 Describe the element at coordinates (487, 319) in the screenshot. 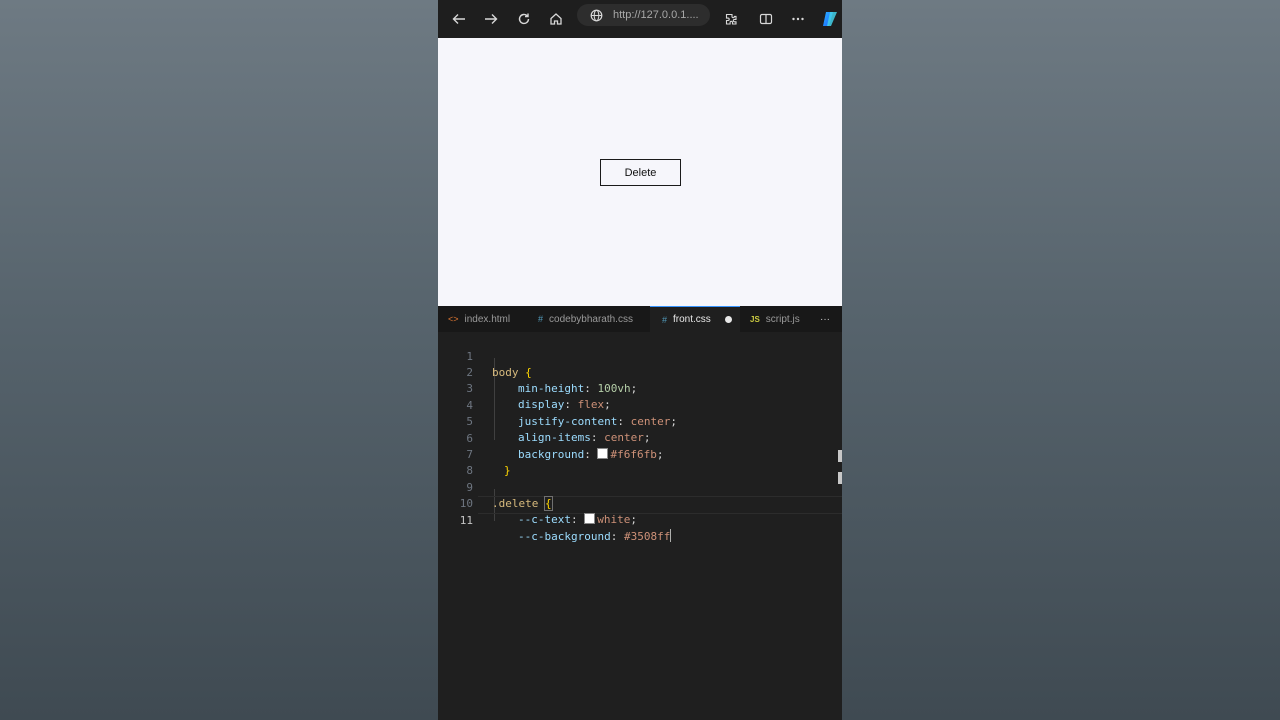

I see `tab-label: index.html` at that location.